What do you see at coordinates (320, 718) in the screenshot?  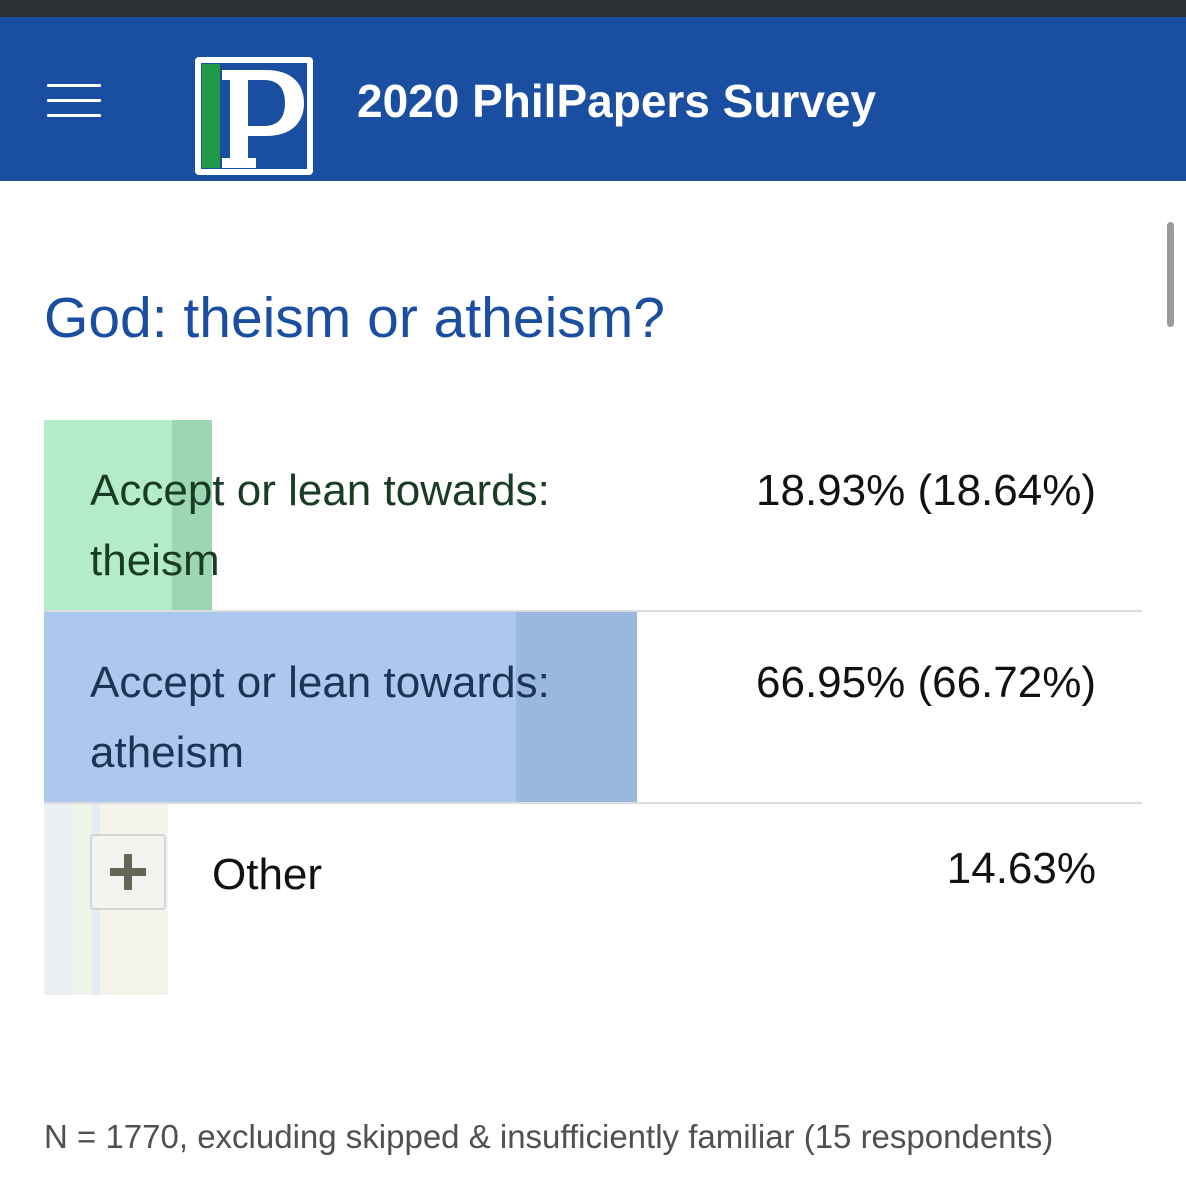 I see `result-label: Accept or lean towards: atheism` at bounding box center [320, 718].